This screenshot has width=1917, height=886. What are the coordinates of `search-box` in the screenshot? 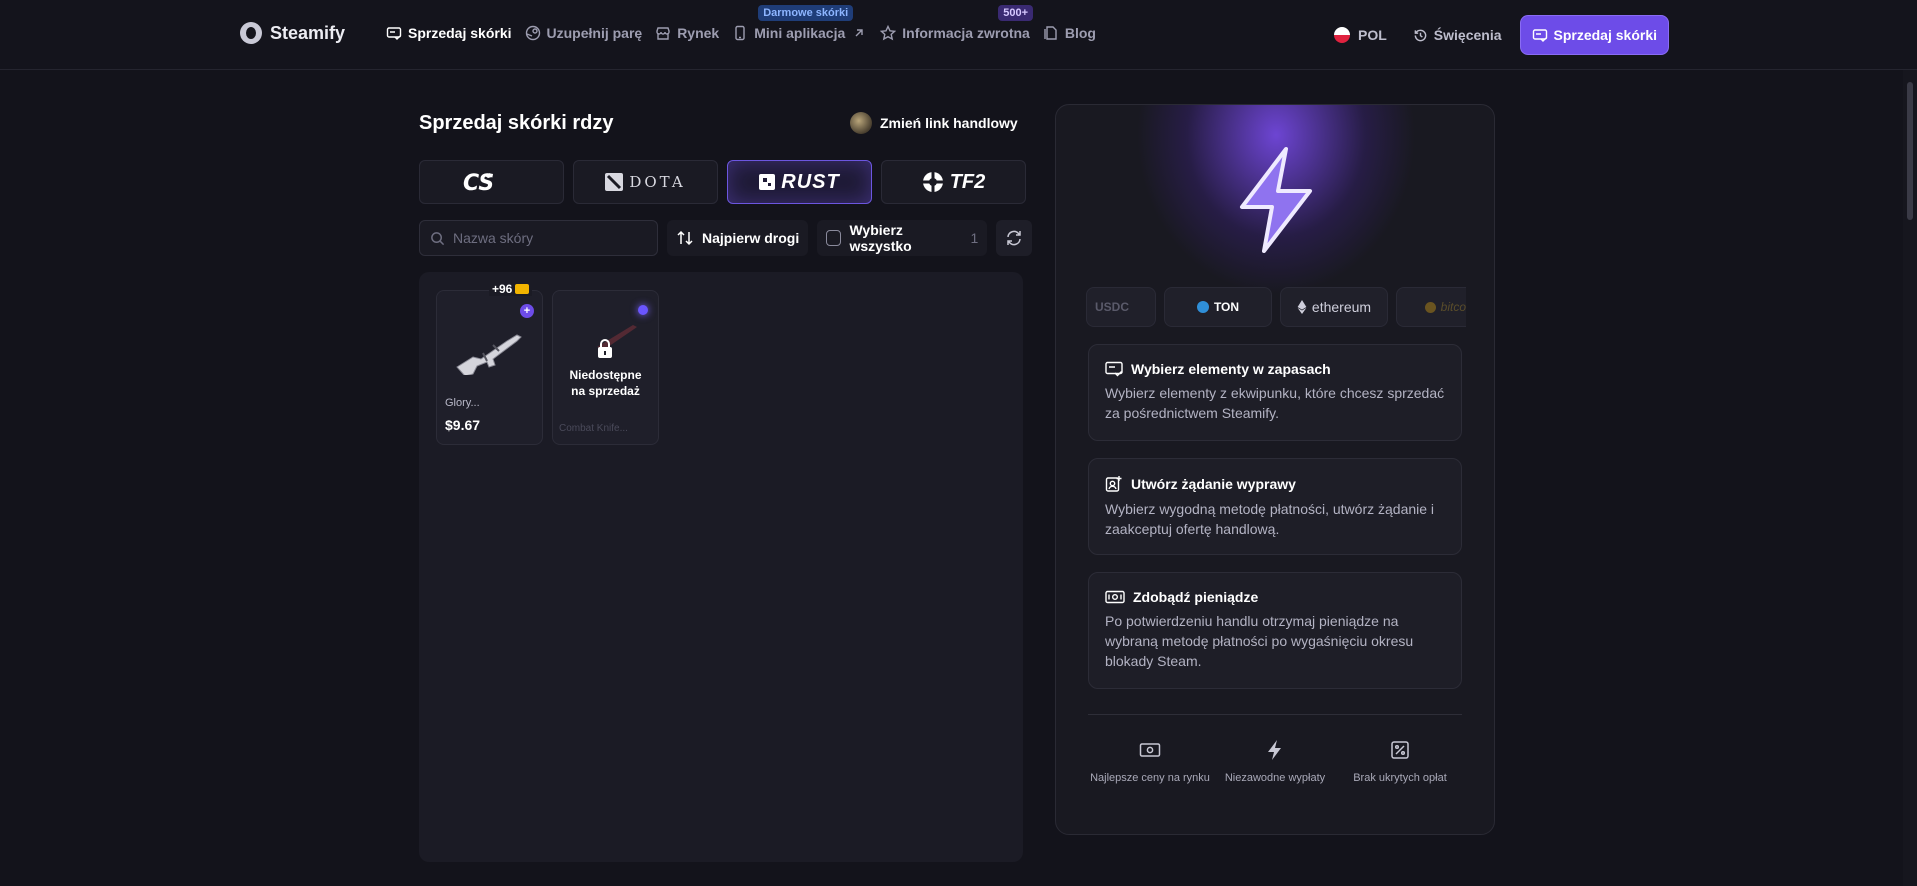 It's located at (538, 238).